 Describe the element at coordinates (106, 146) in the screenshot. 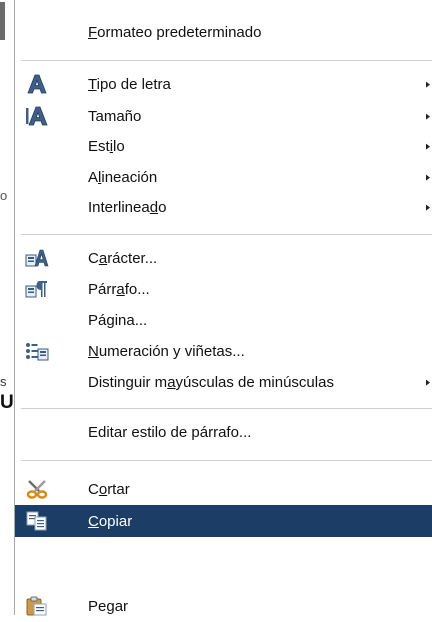

I see `menu-item-label: Estilo` at that location.